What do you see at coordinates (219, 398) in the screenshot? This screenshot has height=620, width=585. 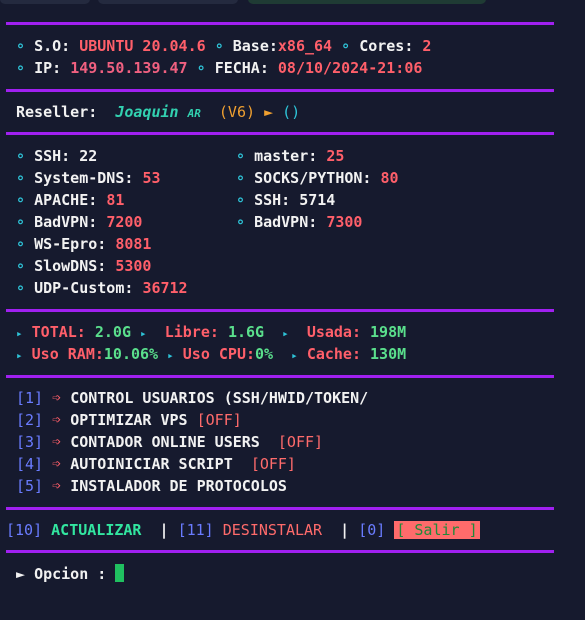 I see `menu-label: CONTROL USUARIOS (SSH/HWID/TOKEN/` at bounding box center [219, 398].